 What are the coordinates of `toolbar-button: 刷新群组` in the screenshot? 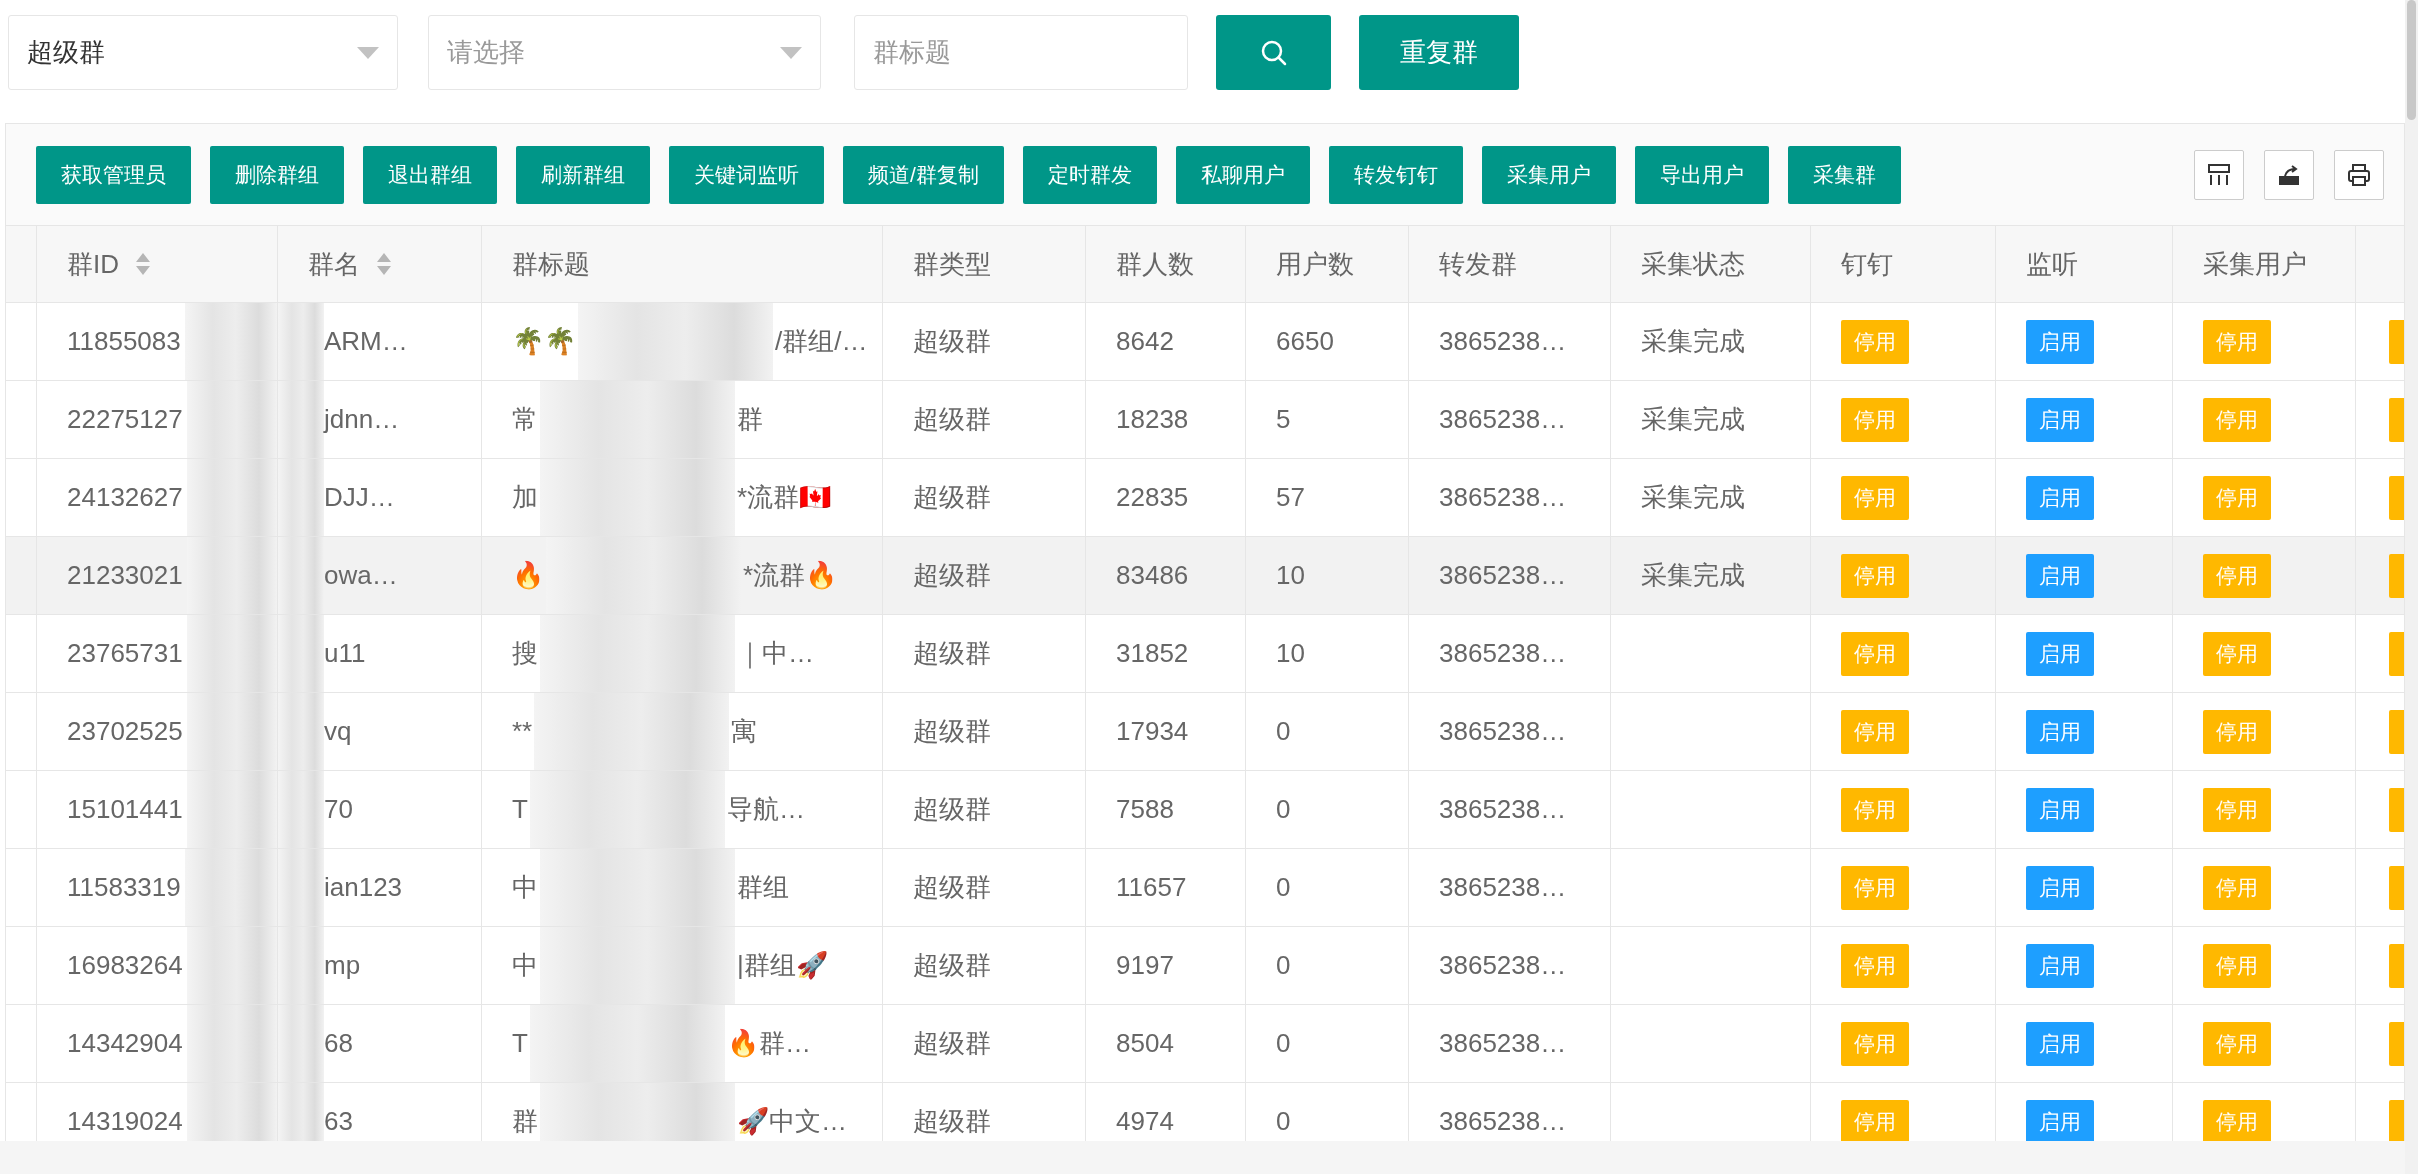 It's located at (583, 174).